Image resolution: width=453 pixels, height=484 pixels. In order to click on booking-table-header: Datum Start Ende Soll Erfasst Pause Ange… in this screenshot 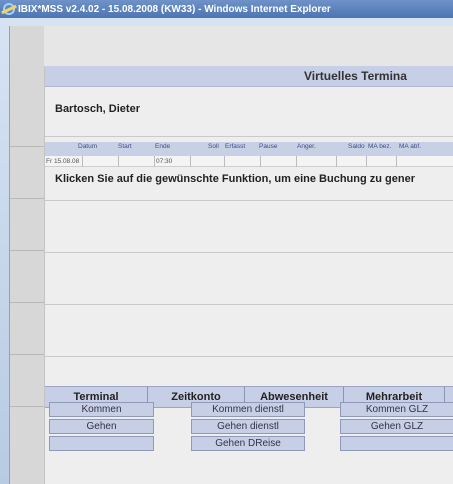, I will do `click(249, 149)`.